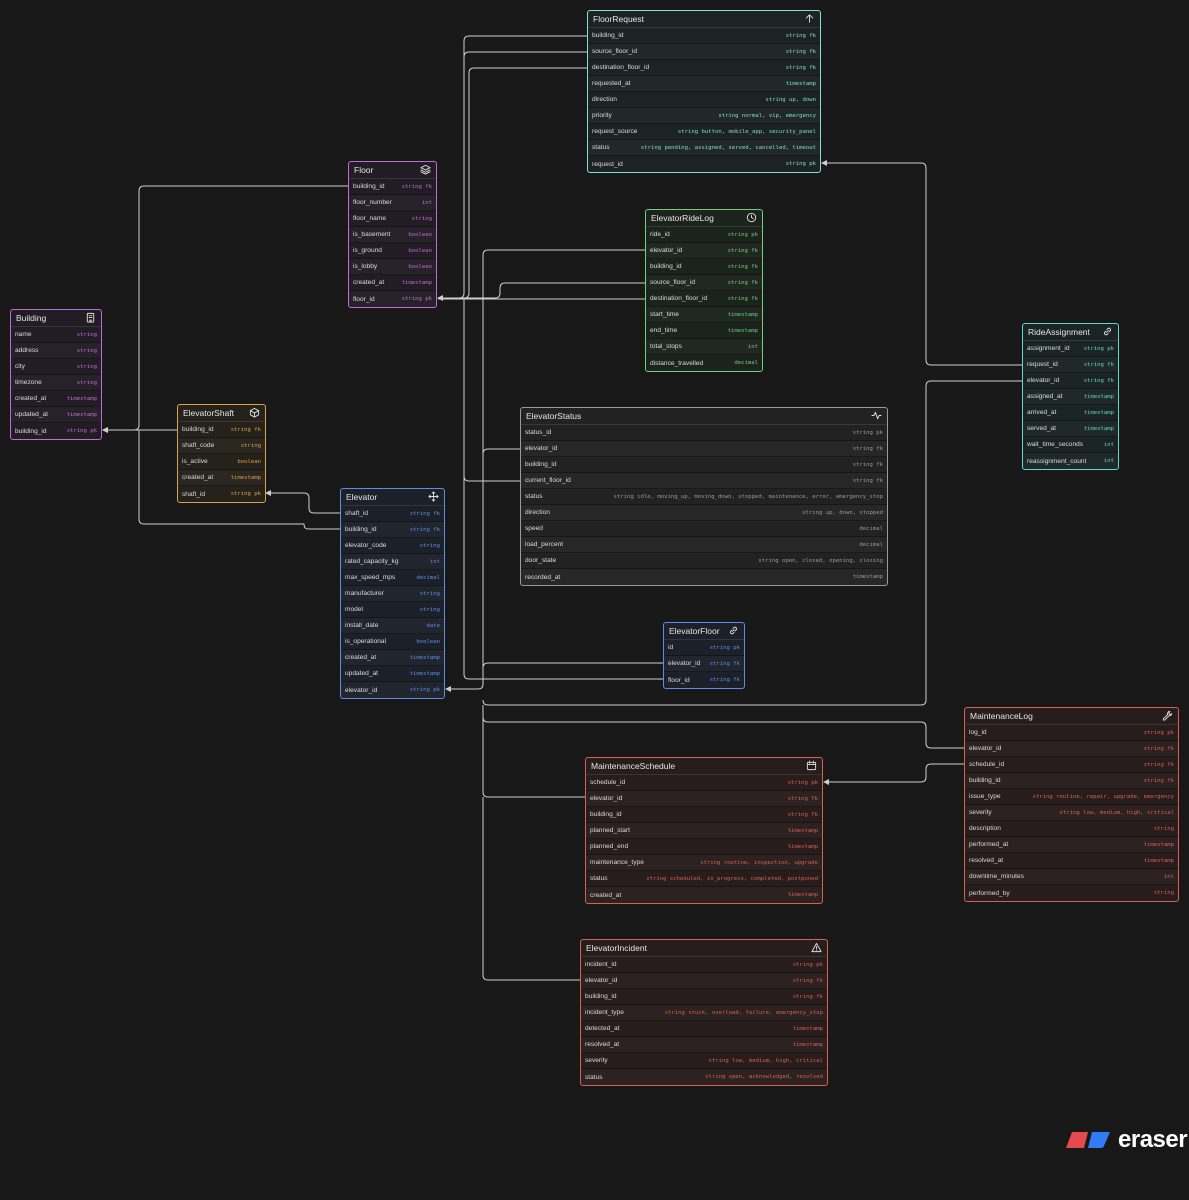  Describe the element at coordinates (704, 315) in the screenshot. I see `field-row: start_time timestamp` at that location.